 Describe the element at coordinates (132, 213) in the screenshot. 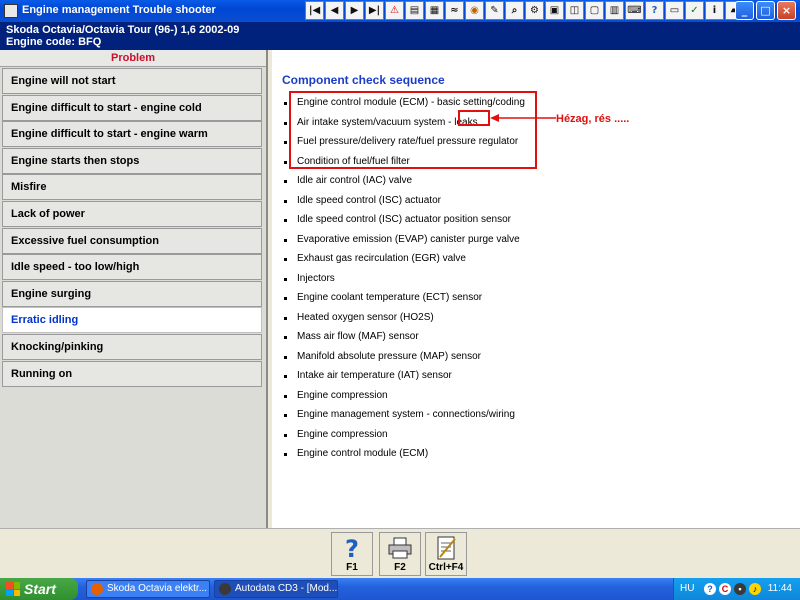

I see `problem-item: Lack of power` at that location.